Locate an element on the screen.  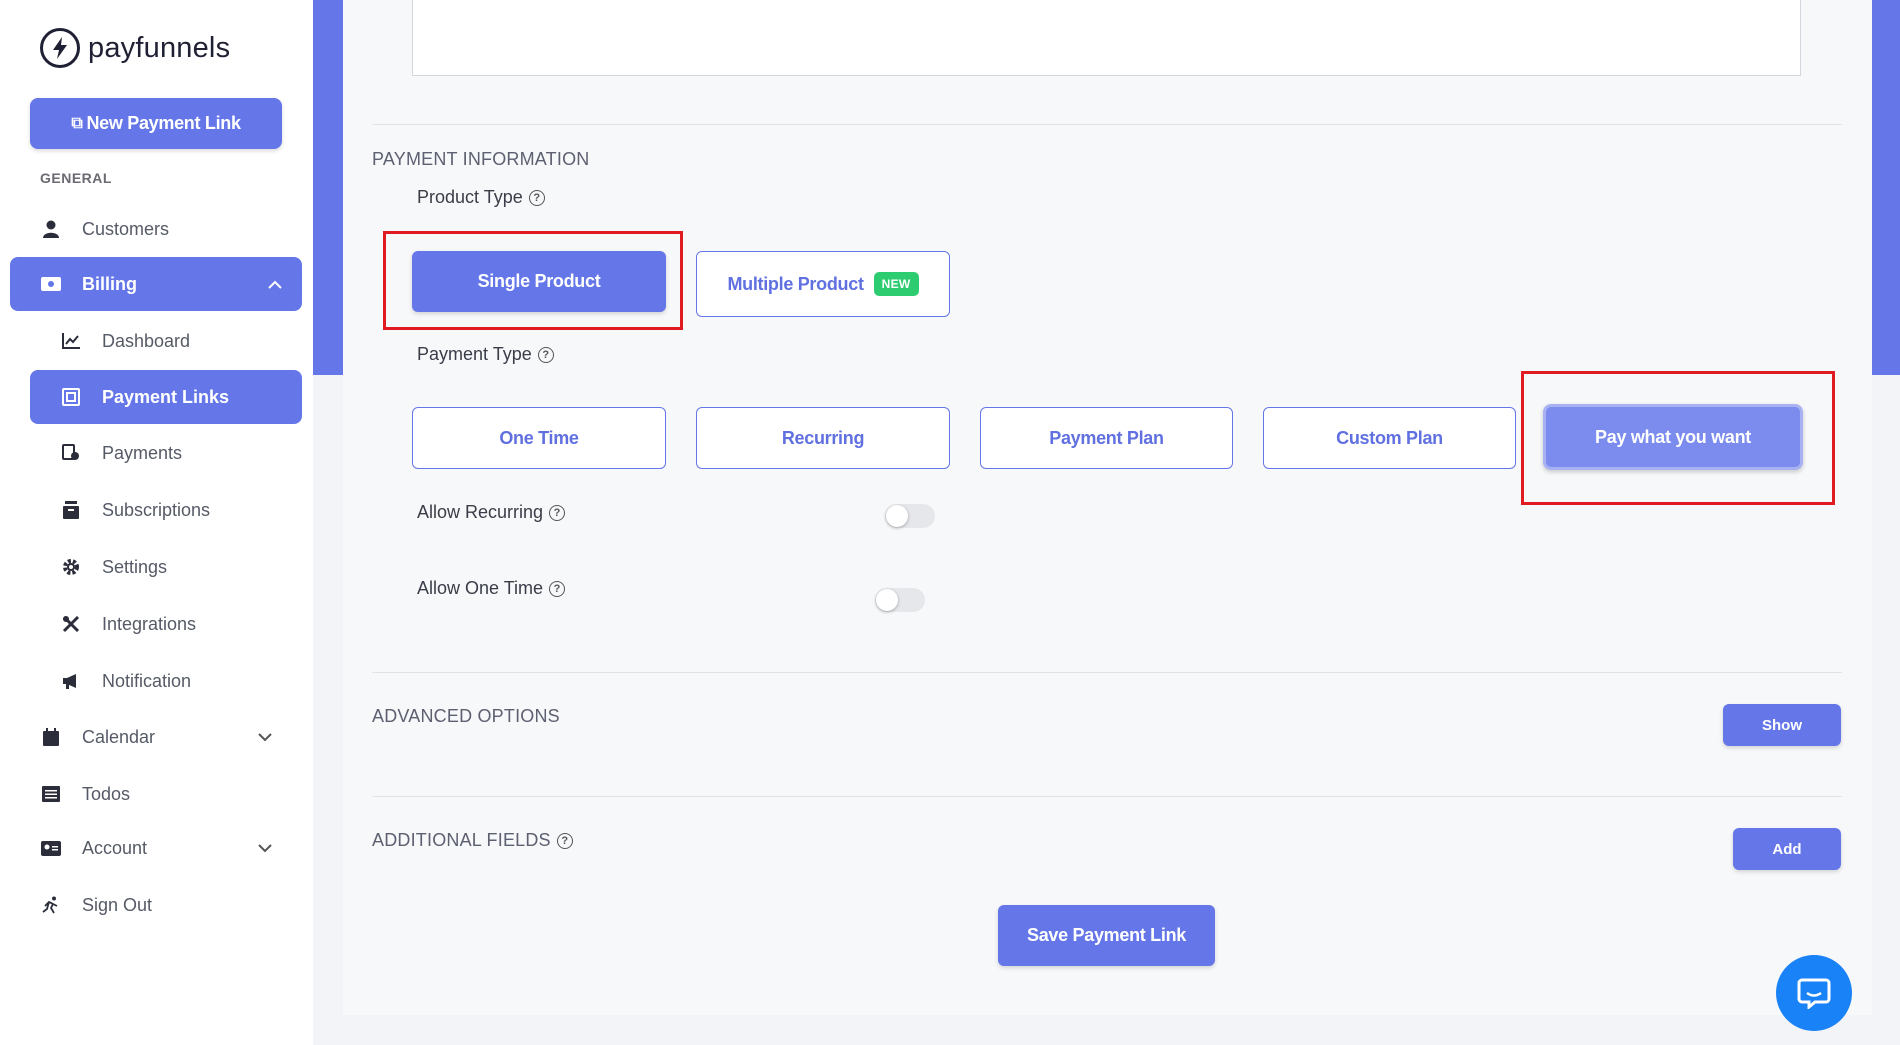
product-type-label: Product Type ? is located at coordinates (481, 197).